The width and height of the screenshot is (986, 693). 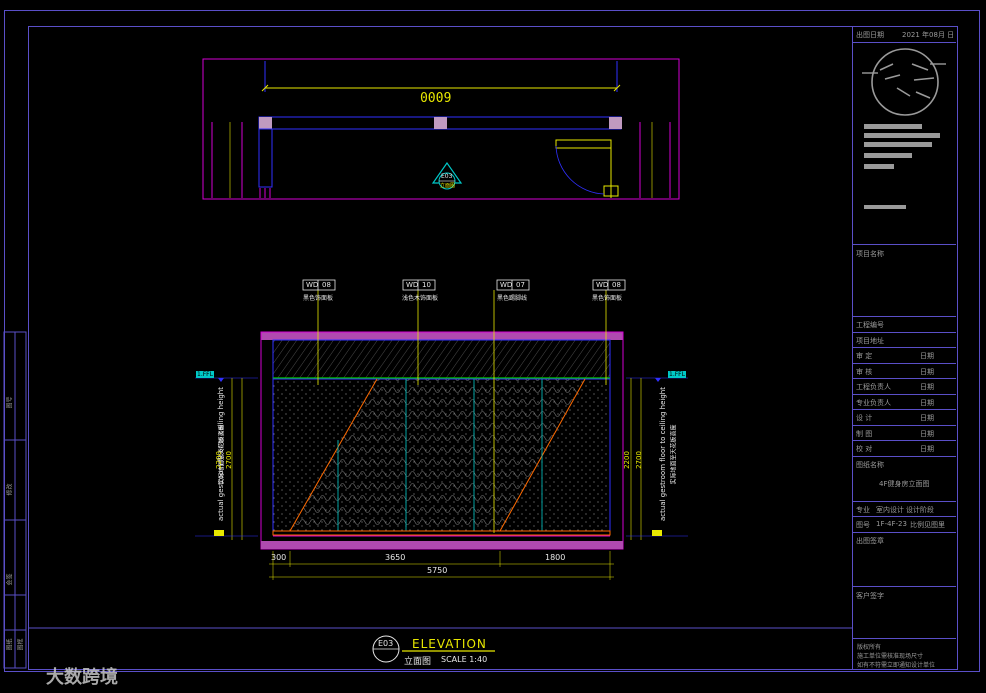 What do you see at coordinates (863, 525) in the screenshot?
I see `drawing-no-label: 图号` at bounding box center [863, 525].